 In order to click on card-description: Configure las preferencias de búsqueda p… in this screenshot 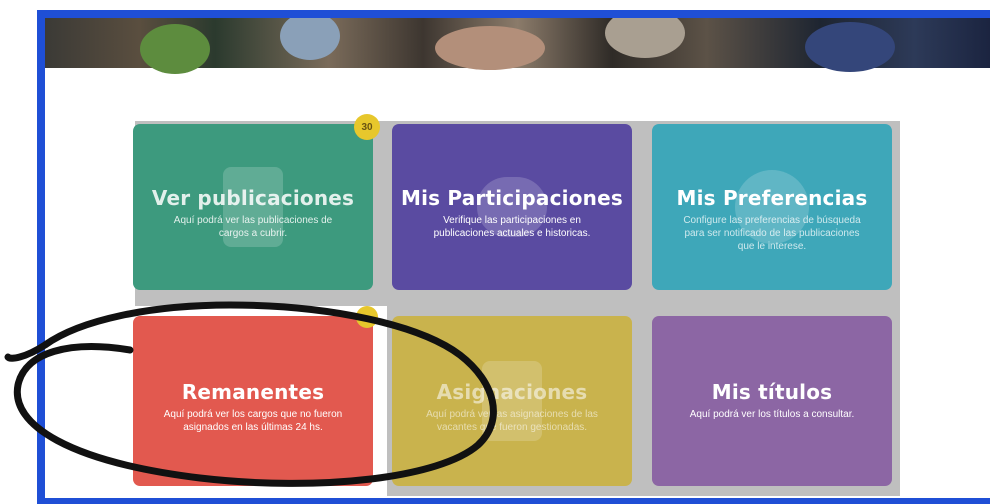, I will do `click(772, 233)`.